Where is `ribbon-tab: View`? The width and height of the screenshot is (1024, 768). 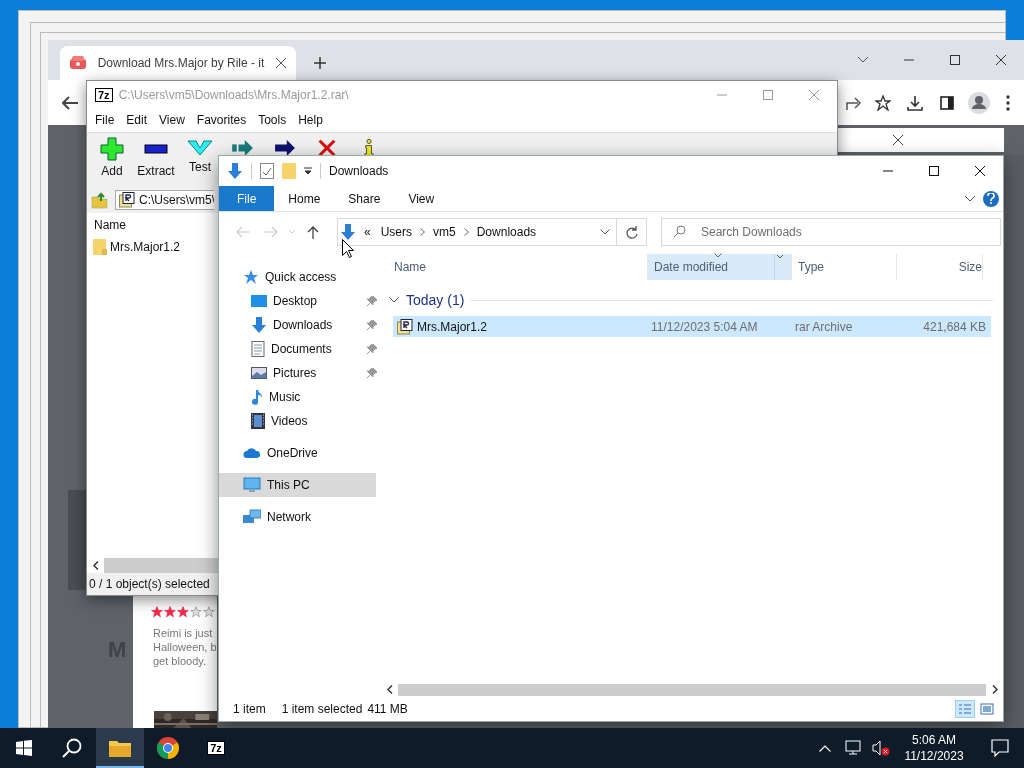 ribbon-tab: View is located at coordinates (421, 198).